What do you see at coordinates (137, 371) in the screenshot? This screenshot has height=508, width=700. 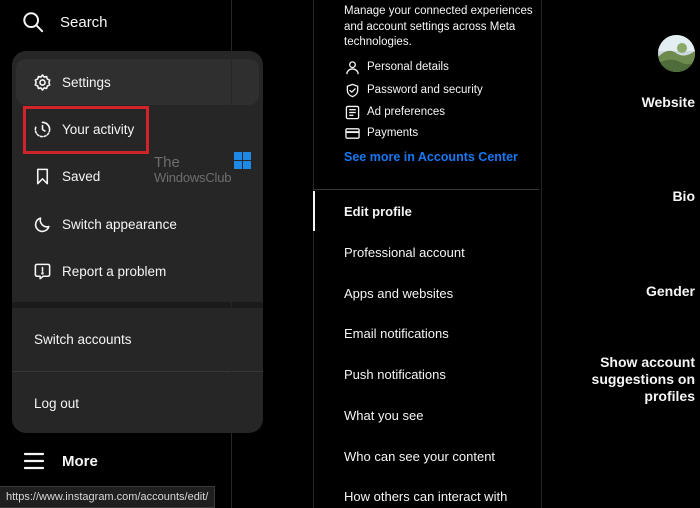 I see `menu-divider` at bounding box center [137, 371].